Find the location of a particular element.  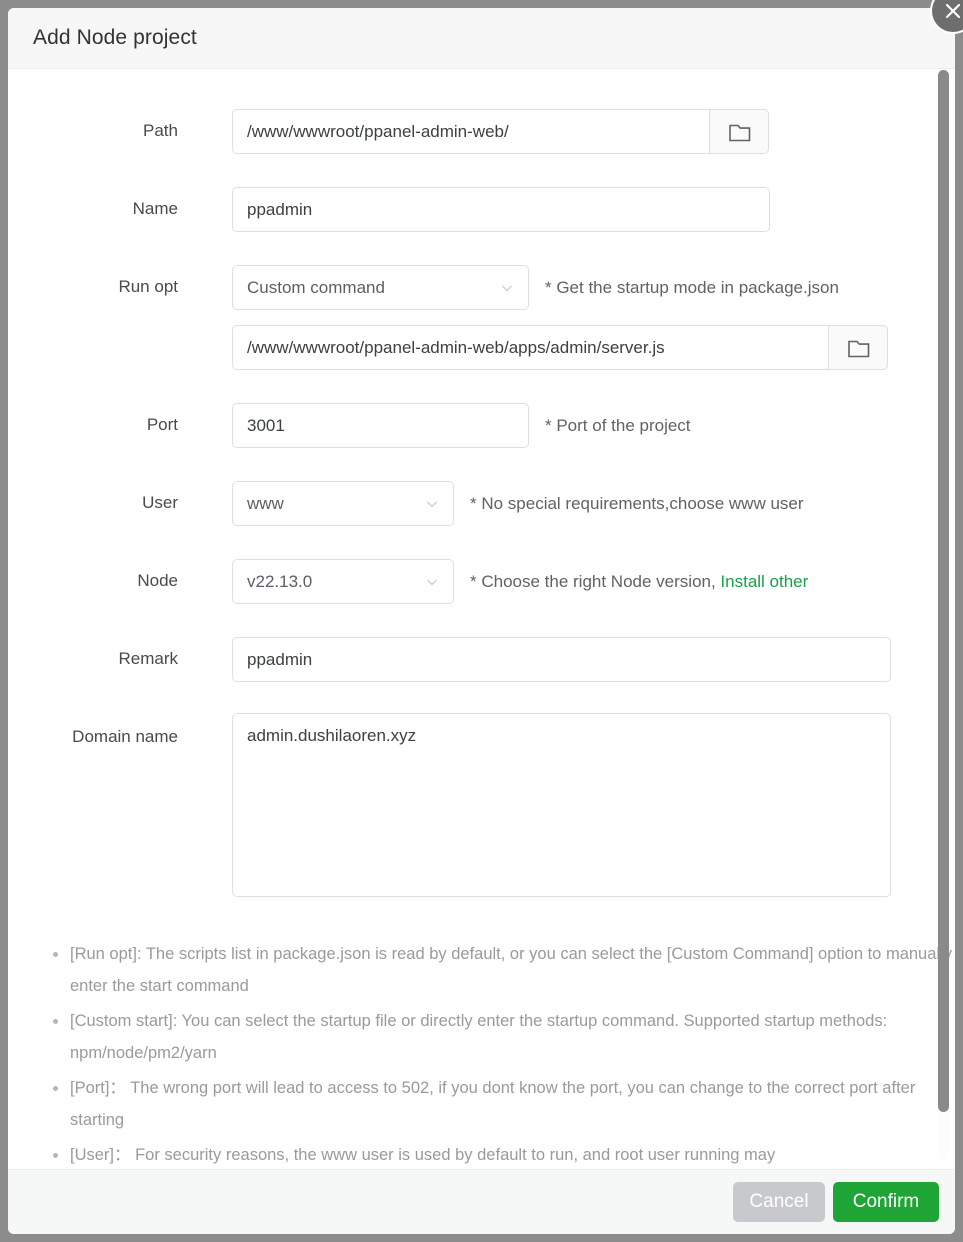

top-chrome-strip is located at coordinates (481, 4).